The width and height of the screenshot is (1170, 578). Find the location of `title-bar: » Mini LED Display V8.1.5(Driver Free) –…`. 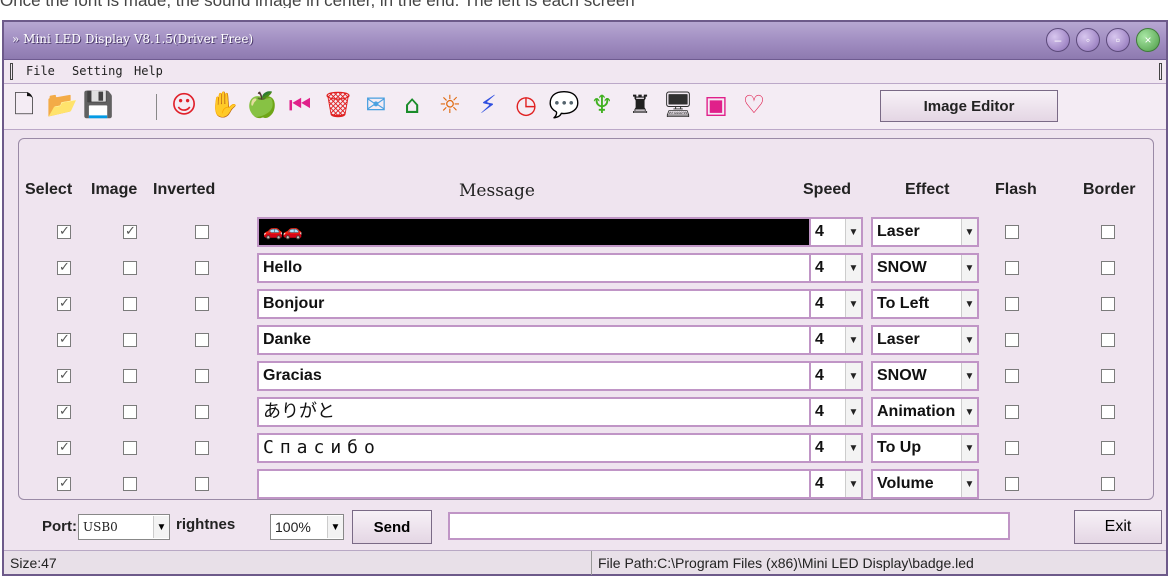

title-bar: » Mini LED Display V8.1.5(Driver Free) –… is located at coordinates (585, 41).